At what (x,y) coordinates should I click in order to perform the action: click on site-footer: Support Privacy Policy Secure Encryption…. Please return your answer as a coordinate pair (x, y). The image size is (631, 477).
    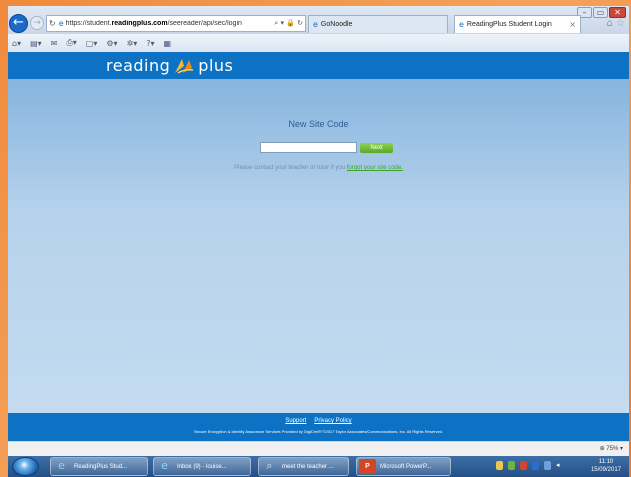
    Looking at the image, I should click on (318, 427).